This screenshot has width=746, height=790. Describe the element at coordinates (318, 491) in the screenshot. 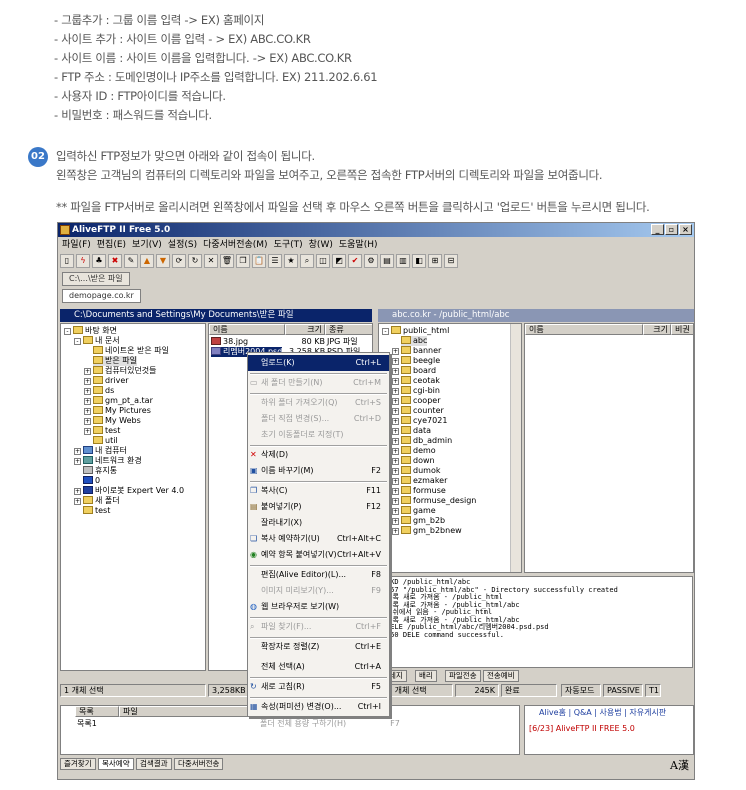

I see `menu-item-copy: ❐ 복사(C) F11` at that location.